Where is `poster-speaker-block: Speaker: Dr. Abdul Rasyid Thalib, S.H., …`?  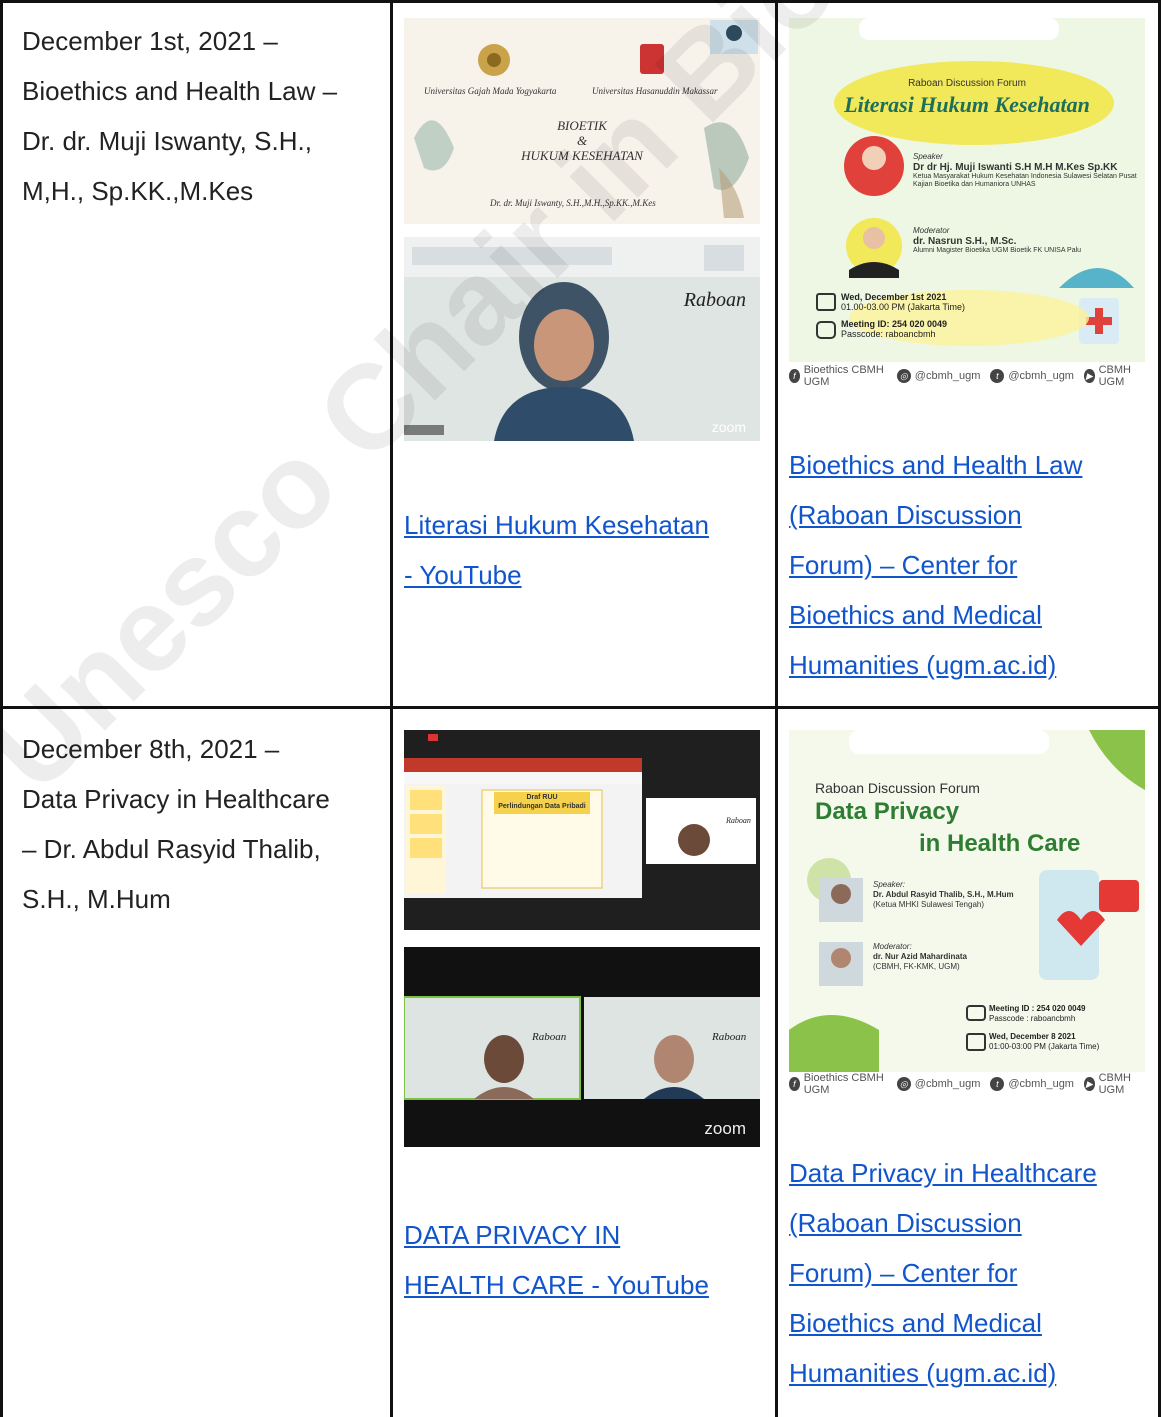 poster-speaker-block: Speaker: Dr. Abdul Rasyid Thalib, S.H., … is located at coordinates (968, 895).